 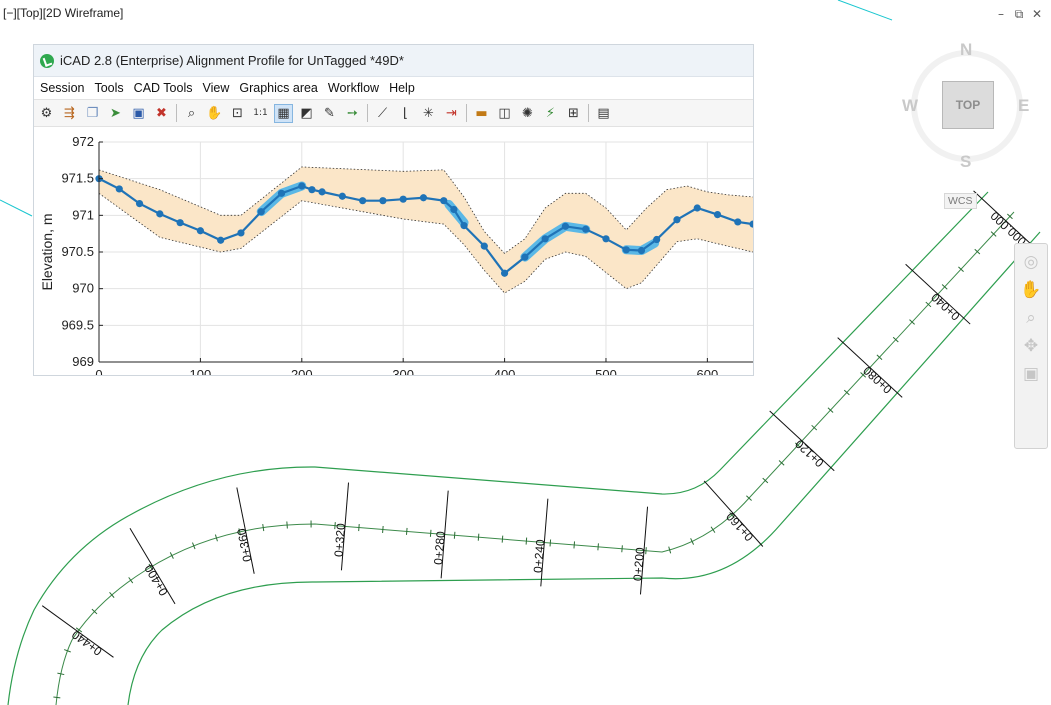 What do you see at coordinates (1019, 14) in the screenshot?
I see `restore-icon: ⧉` at bounding box center [1019, 14].